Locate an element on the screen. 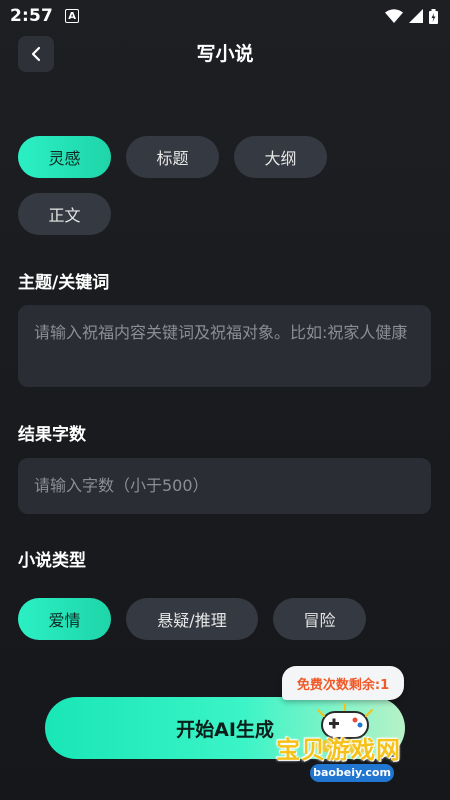  type-option-adventure: 冒险 is located at coordinates (319, 619).